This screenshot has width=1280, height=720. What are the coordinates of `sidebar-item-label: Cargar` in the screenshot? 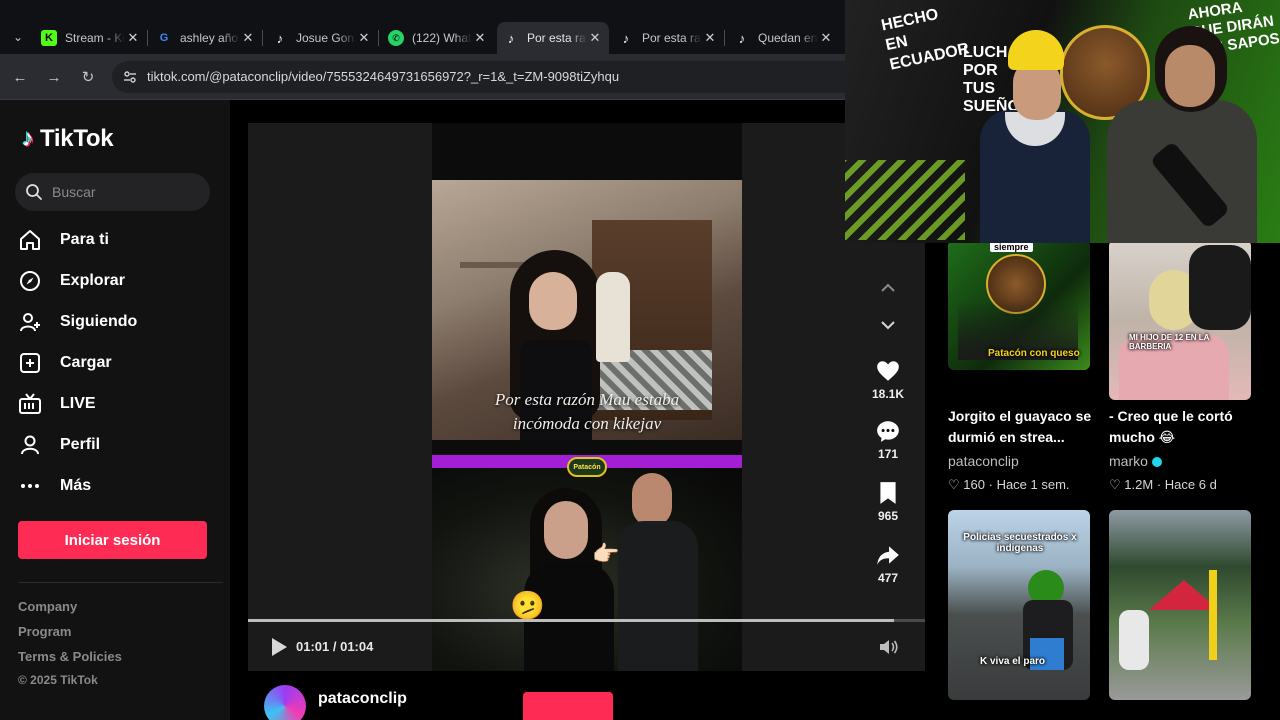 It's located at (86, 362).